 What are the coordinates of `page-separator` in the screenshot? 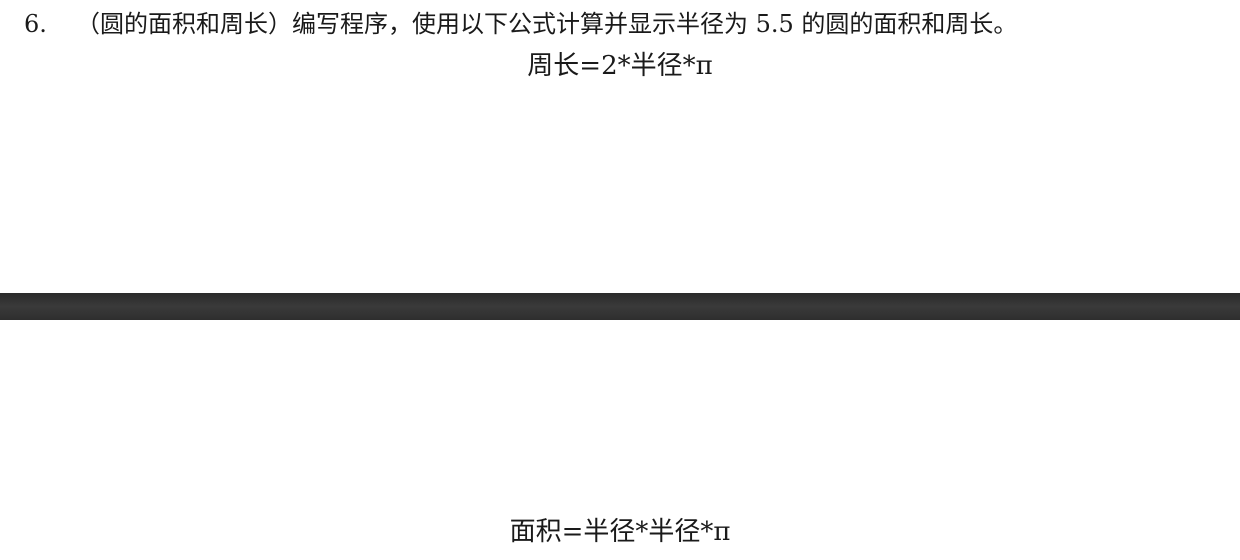 It's located at (620, 306).